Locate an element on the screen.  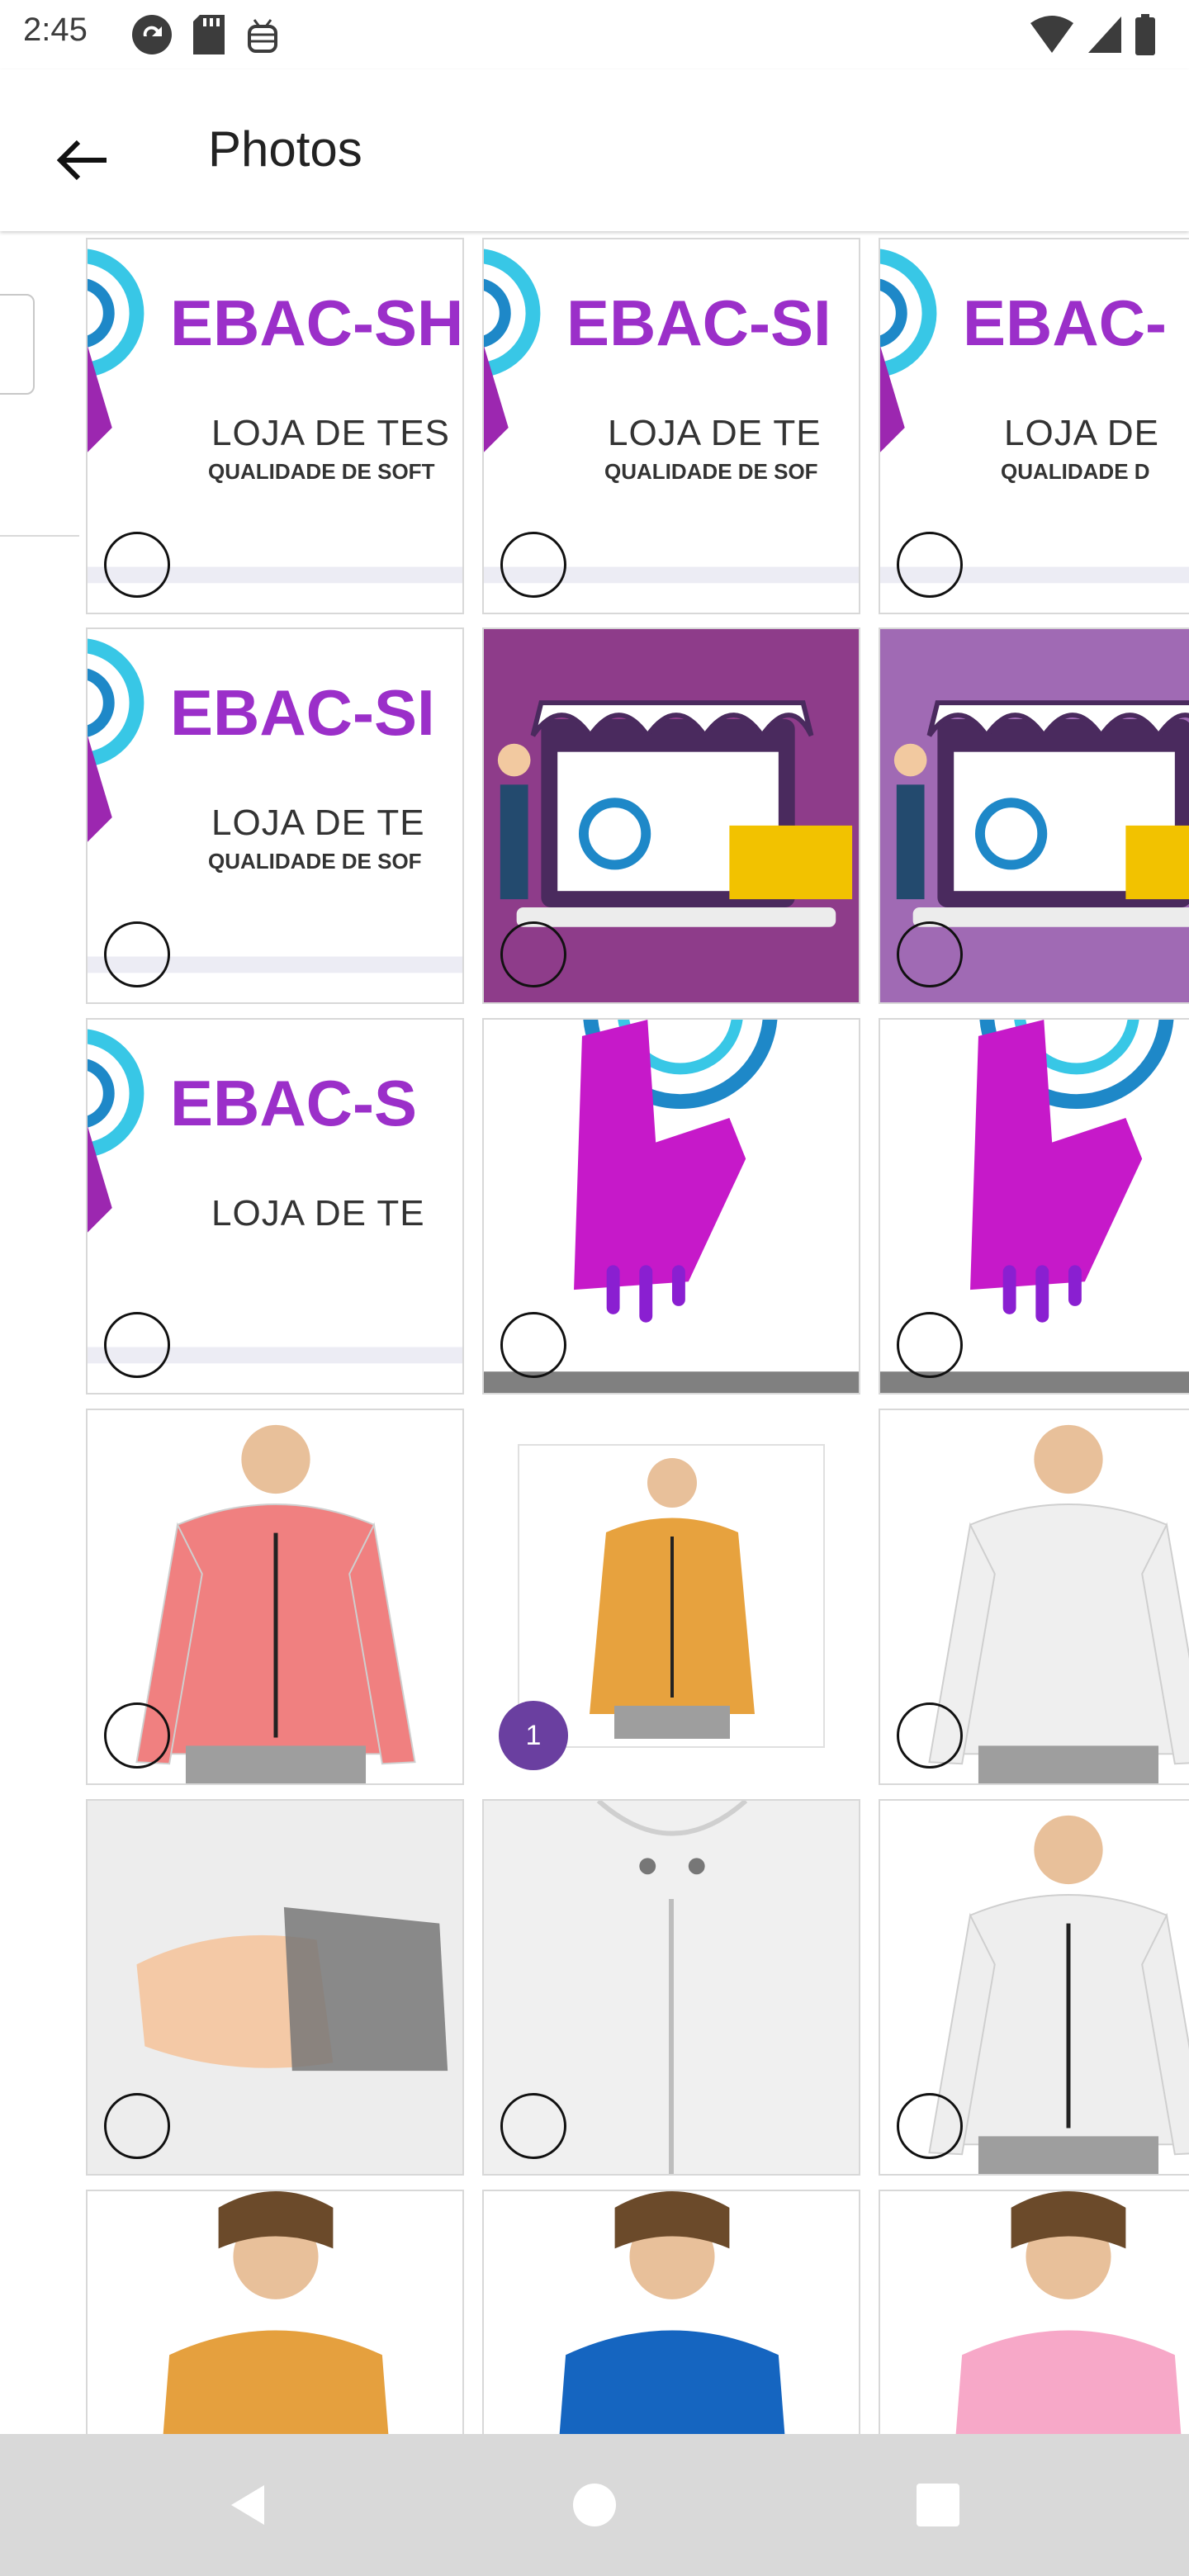
battery-icon is located at coordinates (1145, 34).